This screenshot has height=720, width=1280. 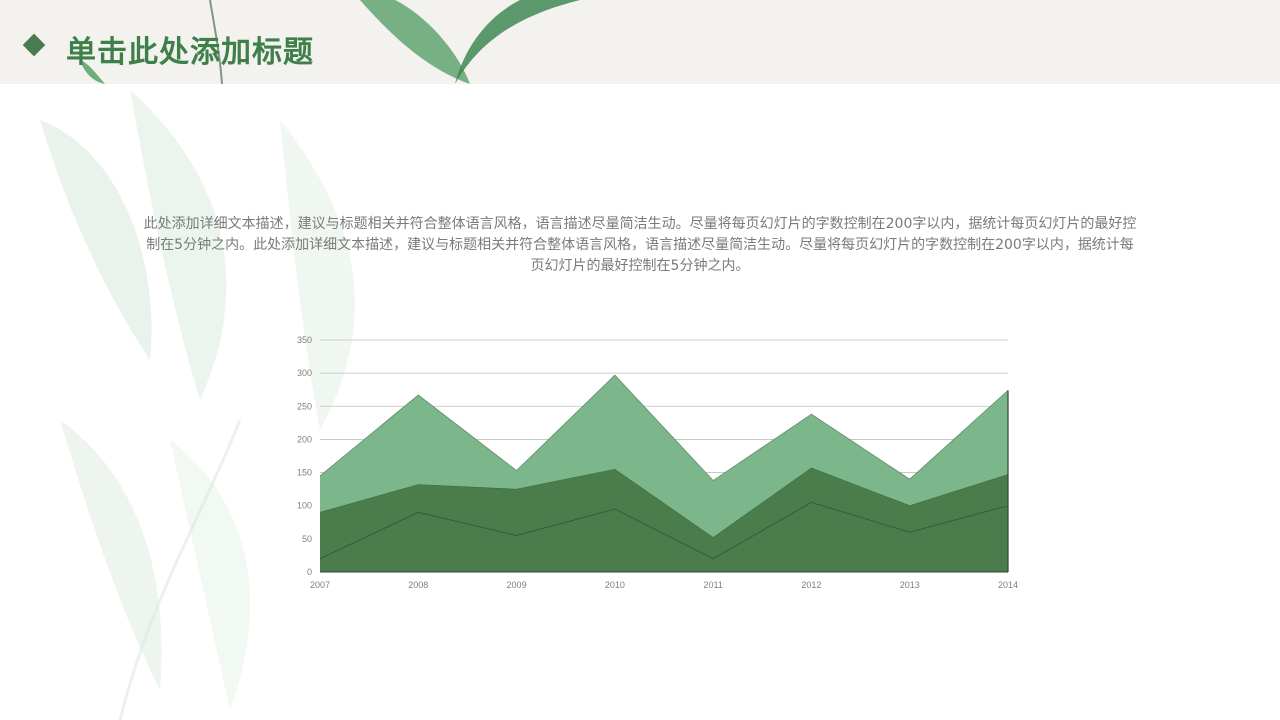 I want to click on y-tick-label-0: 0, so click(x=309, y=572).